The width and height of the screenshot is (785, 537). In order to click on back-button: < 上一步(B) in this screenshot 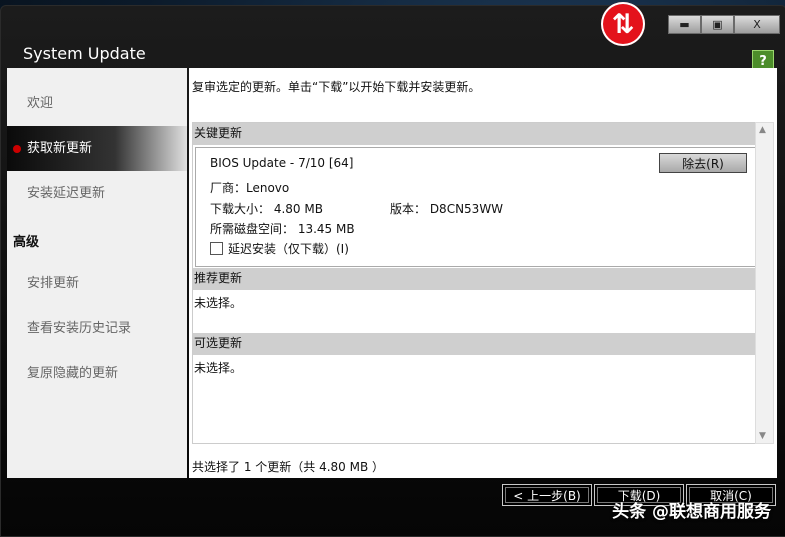, I will do `click(547, 495)`.